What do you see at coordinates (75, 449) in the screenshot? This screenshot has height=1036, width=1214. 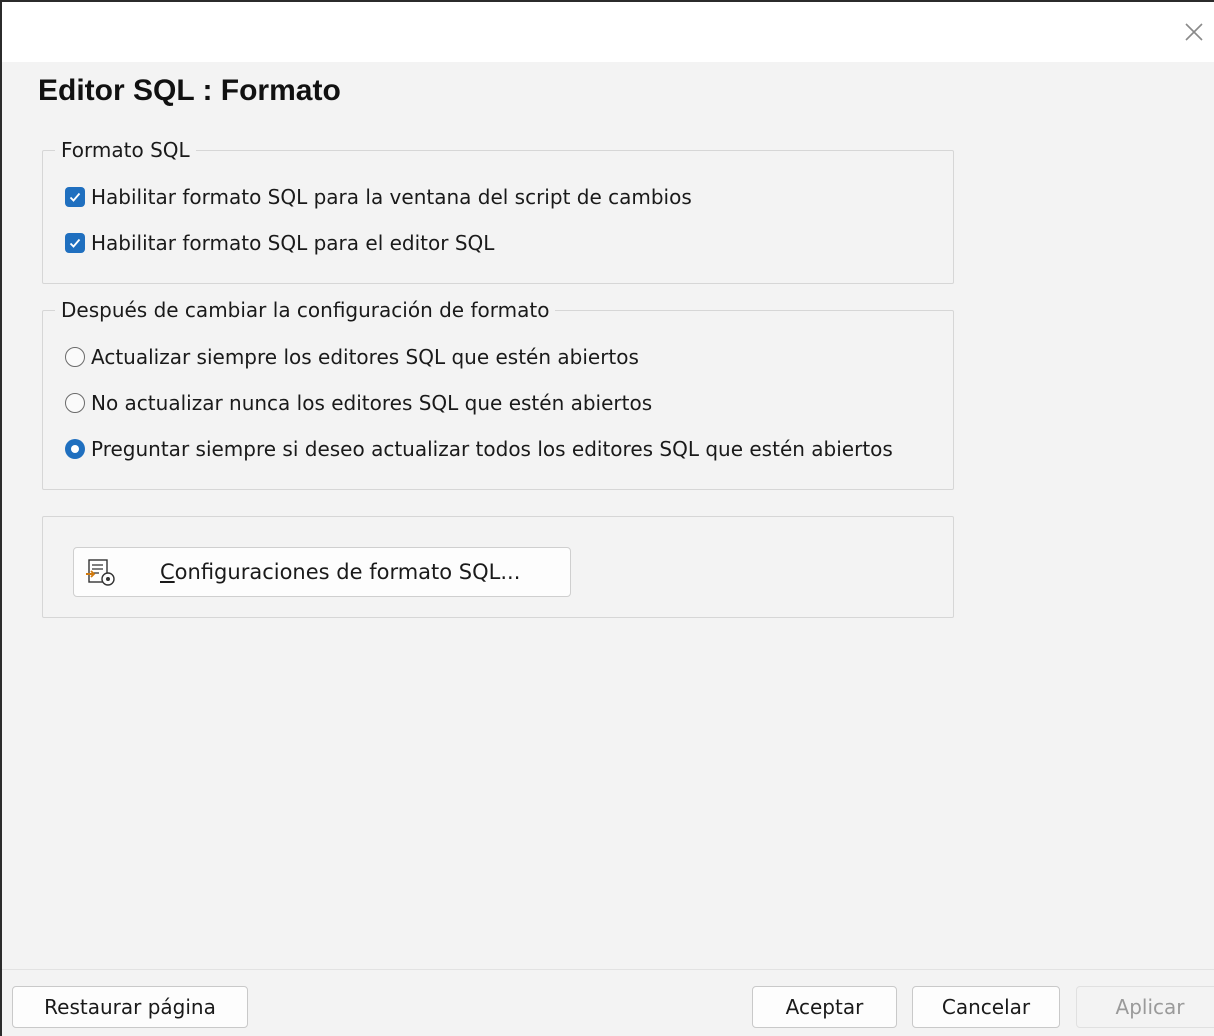 I see `radio-button-selected` at bounding box center [75, 449].